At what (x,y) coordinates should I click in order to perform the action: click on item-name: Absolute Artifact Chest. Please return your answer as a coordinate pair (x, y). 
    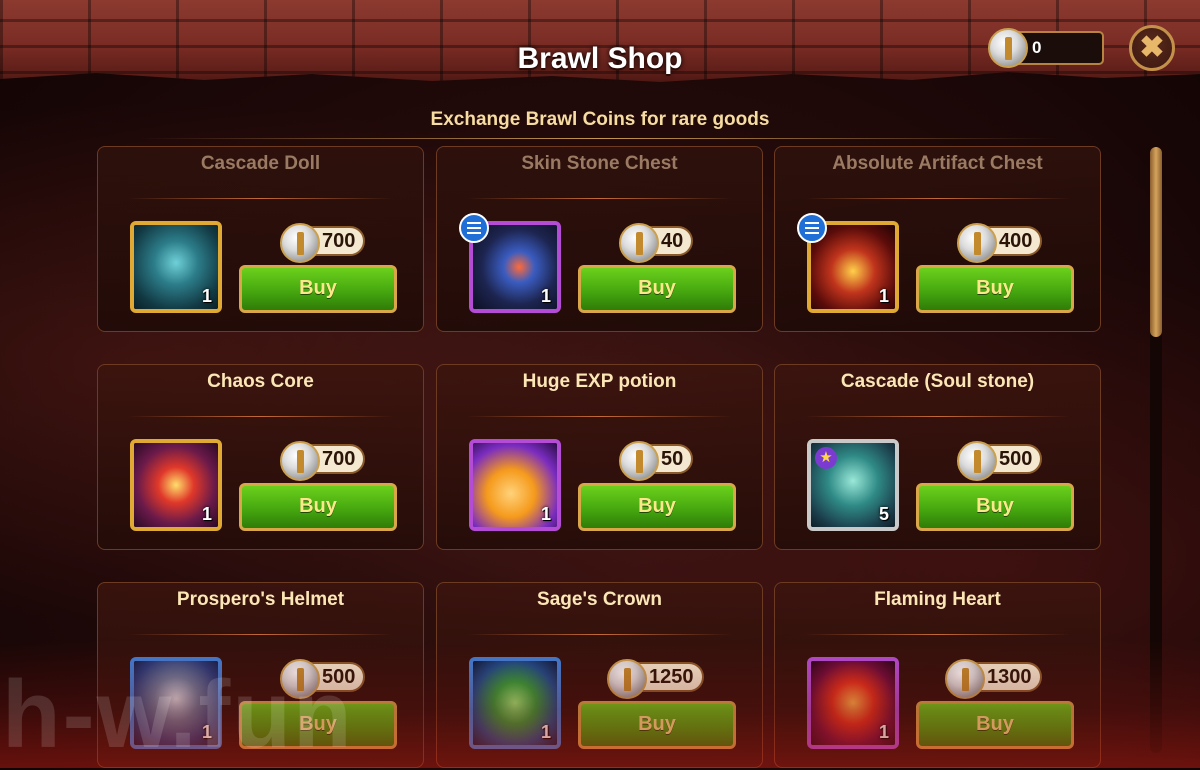
    Looking at the image, I should click on (937, 163).